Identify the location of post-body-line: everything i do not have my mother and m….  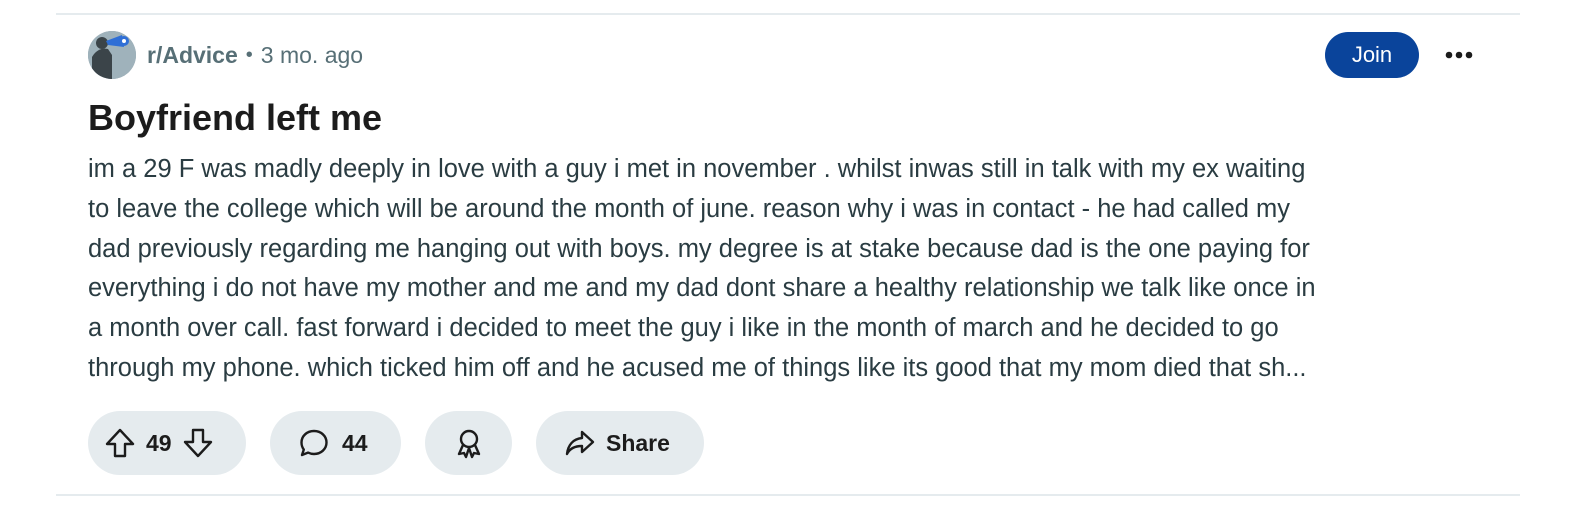
(702, 288).